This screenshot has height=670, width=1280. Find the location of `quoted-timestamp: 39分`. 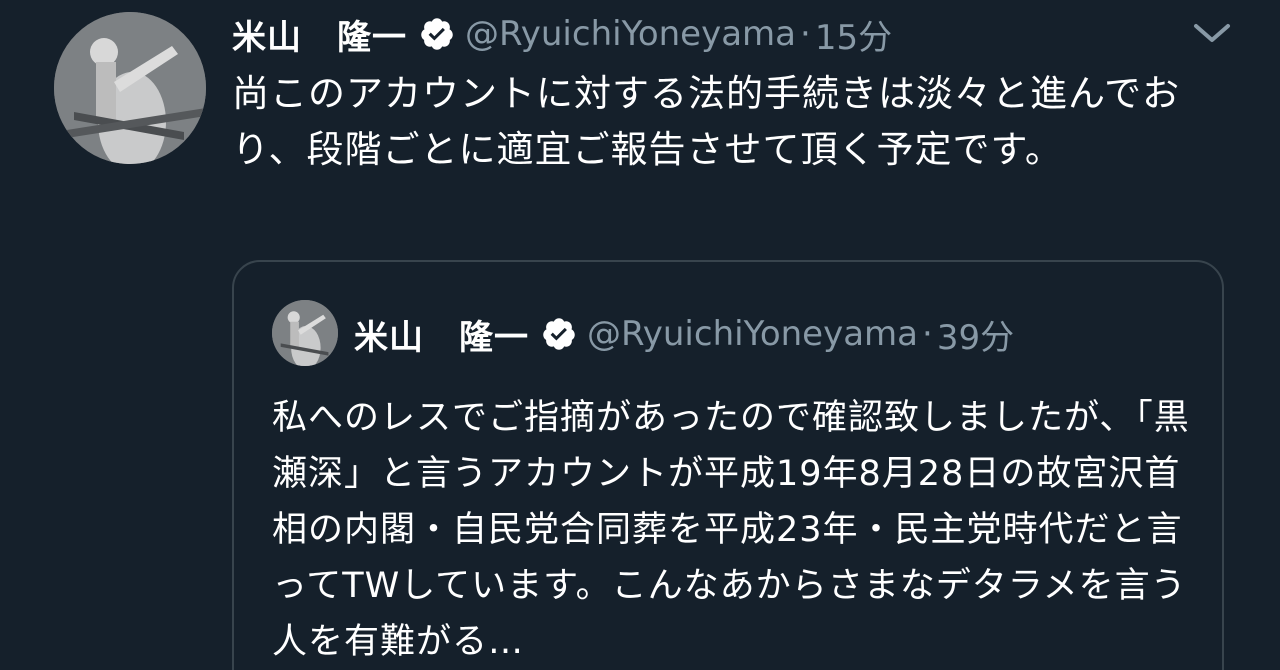

quoted-timestamp: 39分 is located at coordinates (975, 337).